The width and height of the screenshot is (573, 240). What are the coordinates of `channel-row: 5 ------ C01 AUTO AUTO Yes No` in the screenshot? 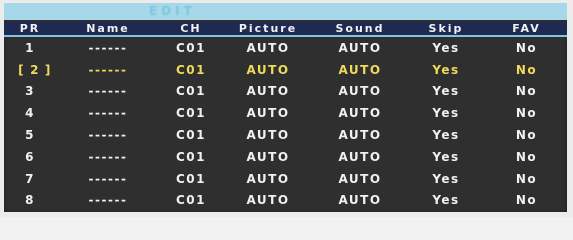 It's located at (285, 135).